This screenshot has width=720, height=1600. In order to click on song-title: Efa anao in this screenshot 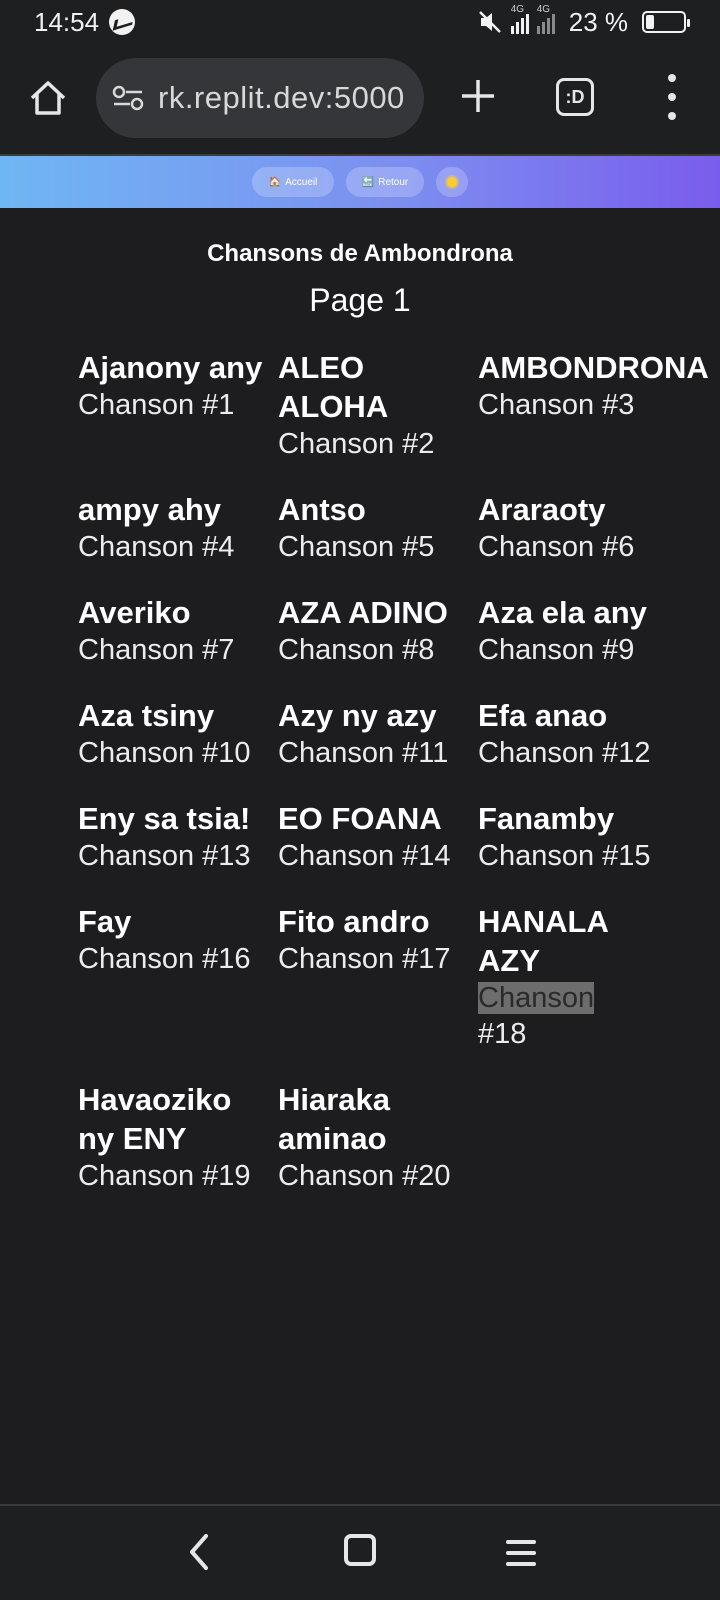, I will do `click(573, 715)`.